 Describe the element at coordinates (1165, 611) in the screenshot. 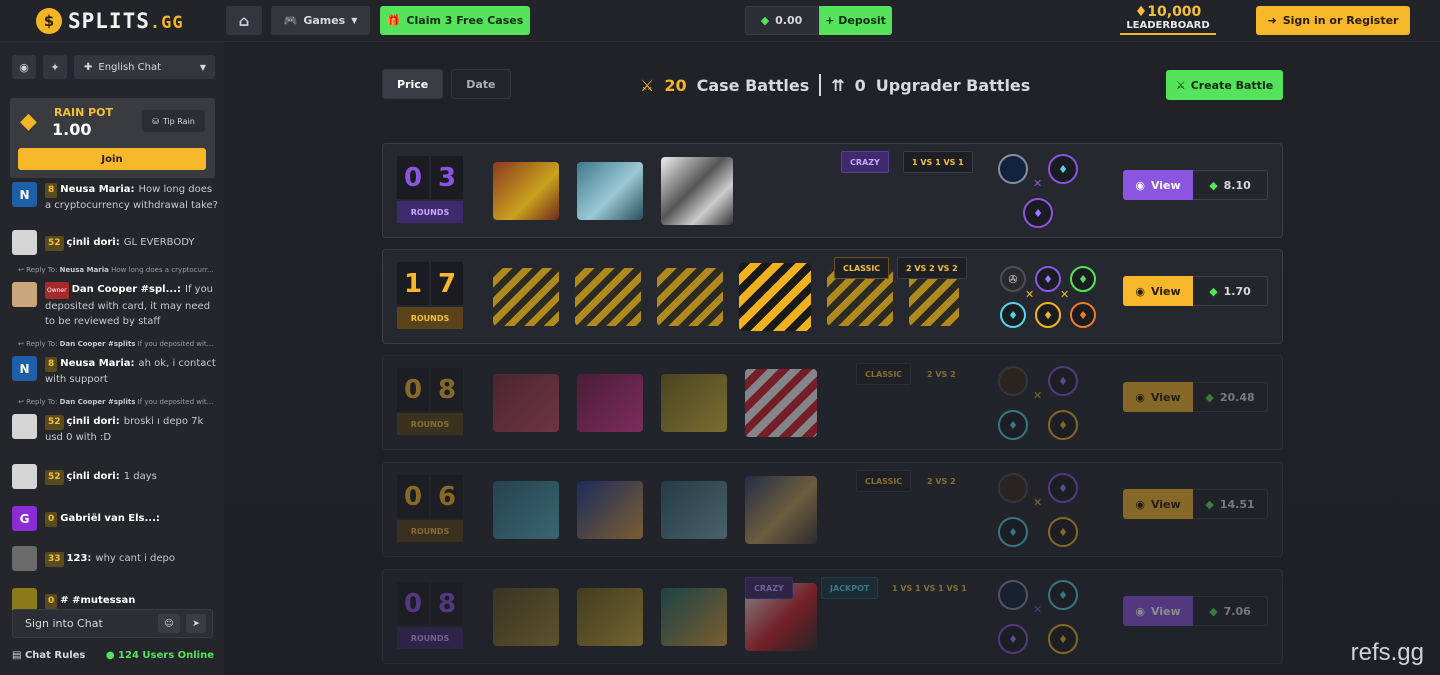

I see `view-label: View` at that location.